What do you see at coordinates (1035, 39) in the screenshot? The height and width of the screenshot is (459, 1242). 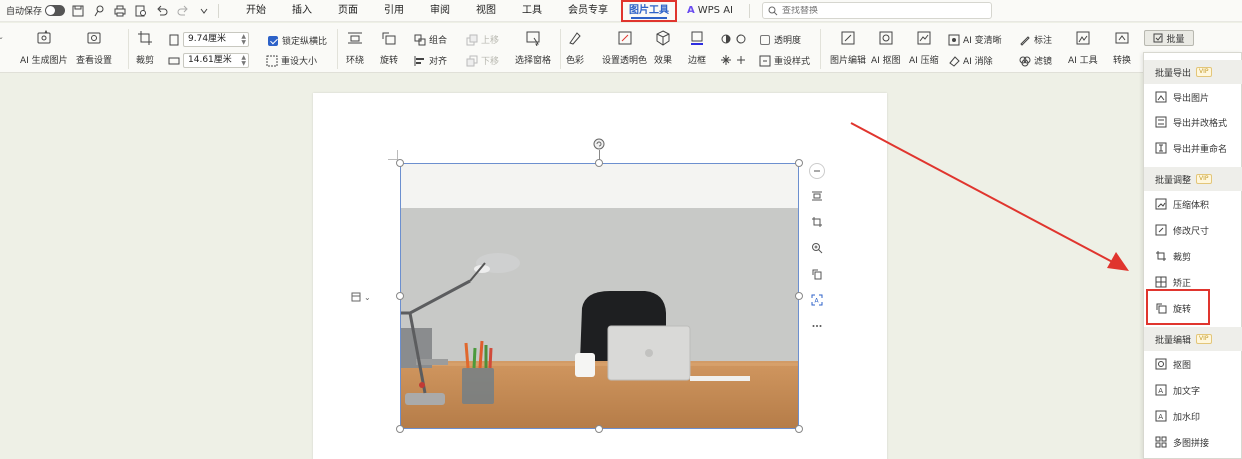 I see `annotate-button: 标注` at bounding box center [1035, 39].